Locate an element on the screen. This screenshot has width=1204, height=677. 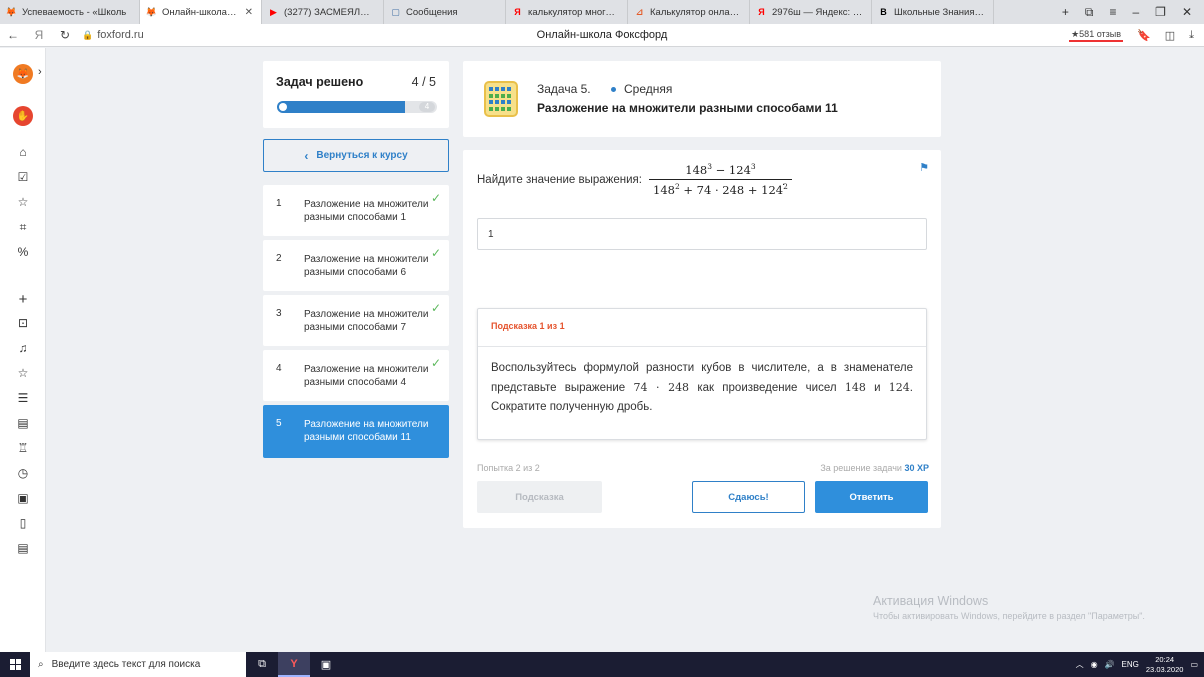
browser-tab: ▢ Сообщения is located at coordinates (445, 12).